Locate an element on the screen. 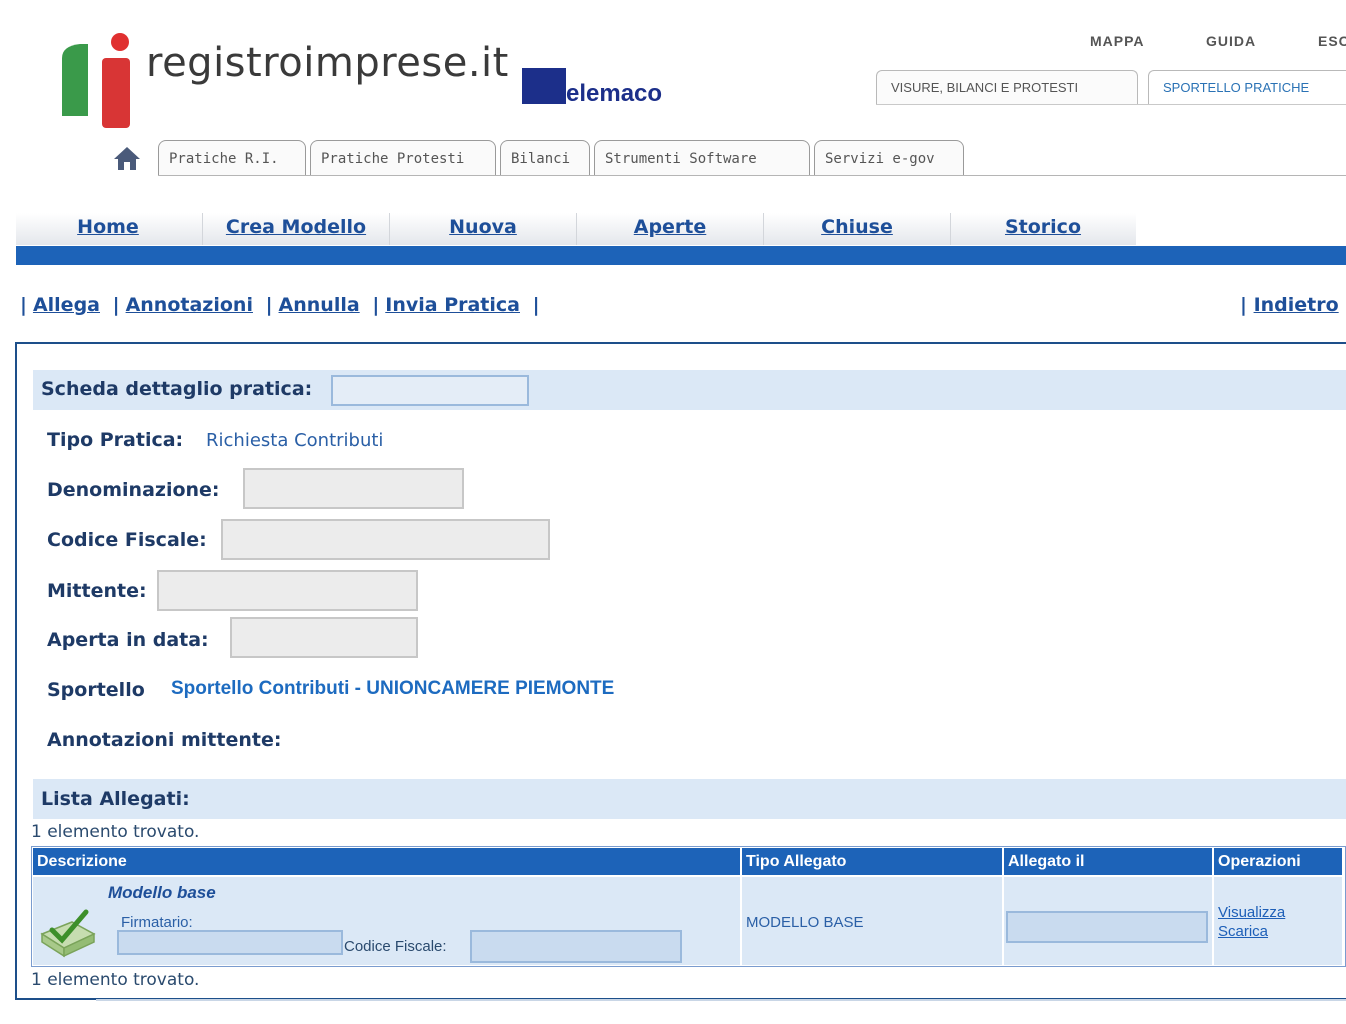 The width and height of the screenshot is (1346, 1024). subtab-bilanci: Bilanci is located at coordinates (545, 158).